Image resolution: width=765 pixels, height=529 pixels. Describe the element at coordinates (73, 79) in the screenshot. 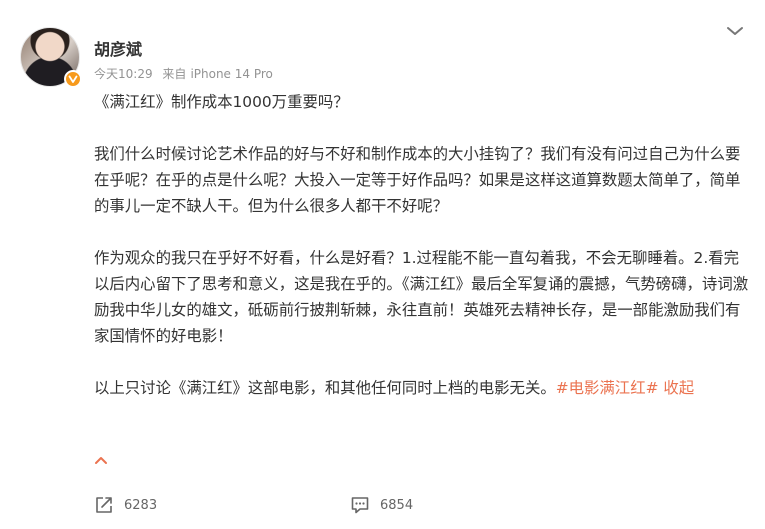

I see `verified-badge-icon` at that location.